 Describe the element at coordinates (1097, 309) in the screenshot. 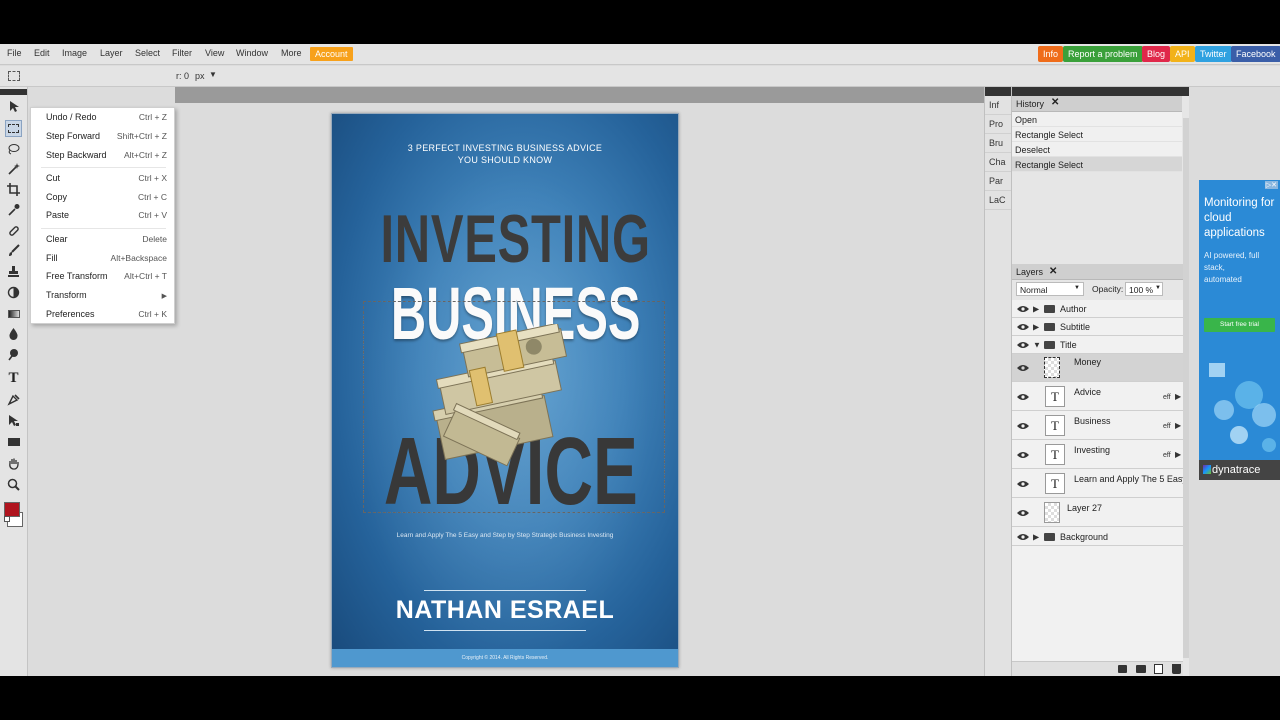

I see `layer-row: ▶ Author` at that location.